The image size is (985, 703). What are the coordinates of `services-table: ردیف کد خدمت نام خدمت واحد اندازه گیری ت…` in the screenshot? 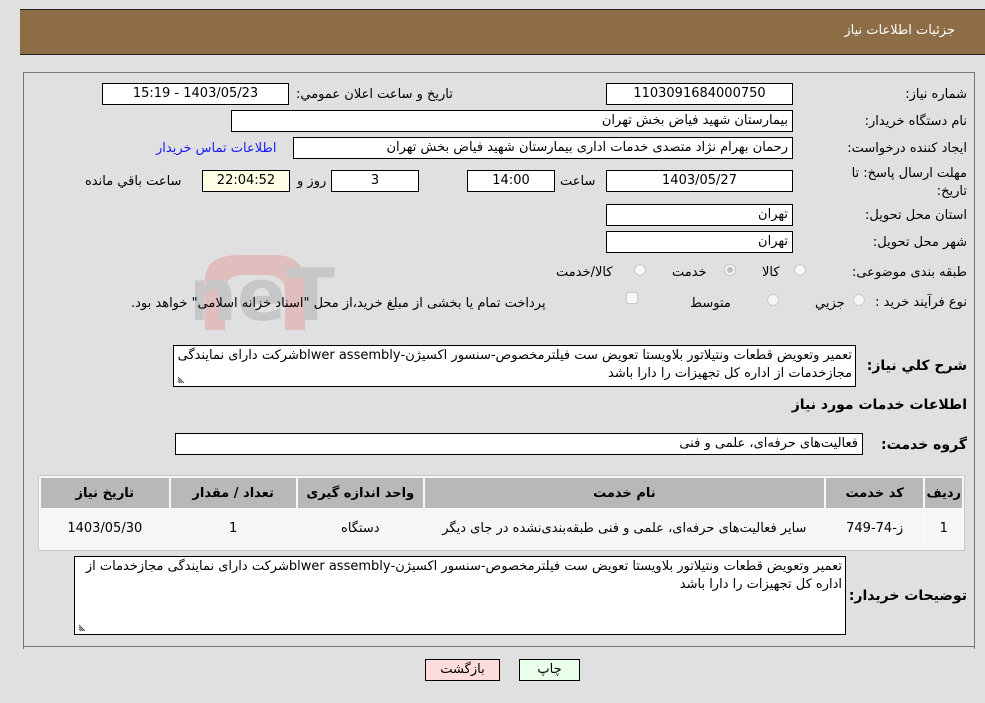 It's located at (501, 513).